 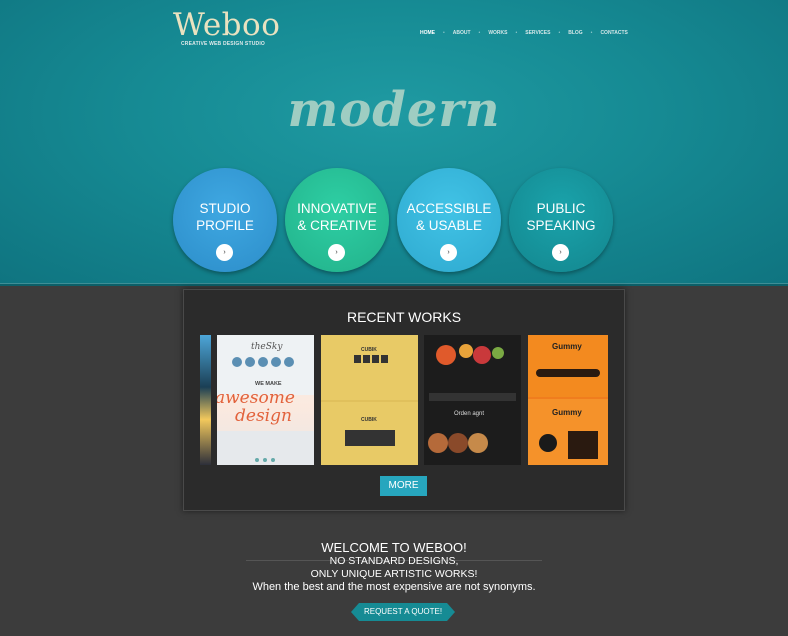 What do you see at coordinates (337, 208) in the screenshot?
I see `feature-label-line1: INNOVATIVE` at bounding box center [337, 208].